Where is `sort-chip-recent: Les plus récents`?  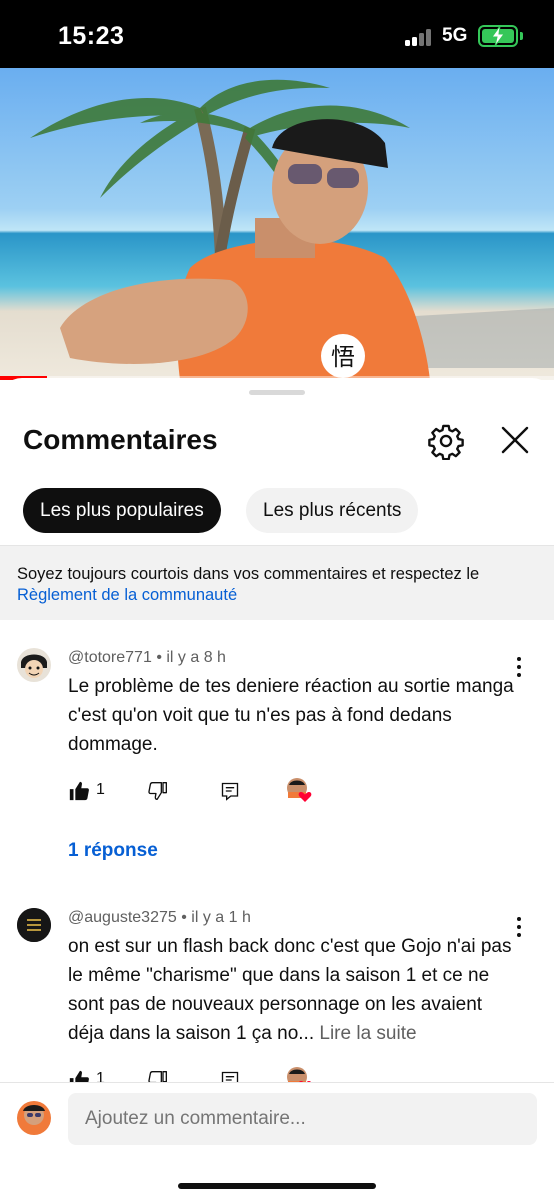
sort-chip-recent: Les plus récents is located at coordinates (332, 510).